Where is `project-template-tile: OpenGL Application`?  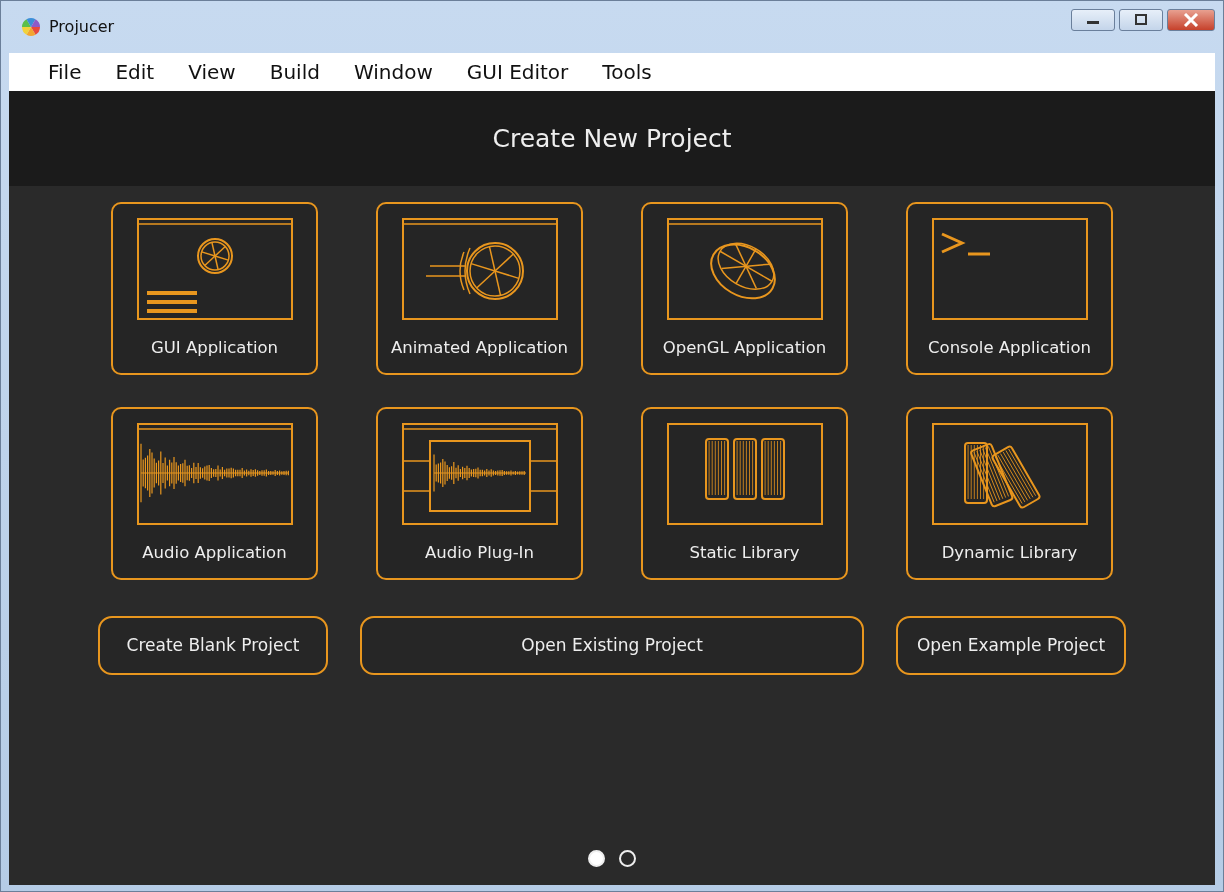 project-template-tile: OpenGL Application is located at coordinates (744, 288).